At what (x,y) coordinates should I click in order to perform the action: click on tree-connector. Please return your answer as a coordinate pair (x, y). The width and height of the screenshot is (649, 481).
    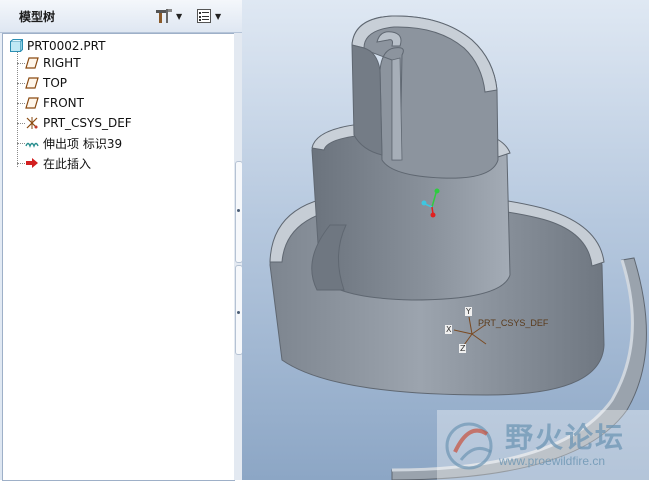
    Looking at the image, I should click on (17, 109).